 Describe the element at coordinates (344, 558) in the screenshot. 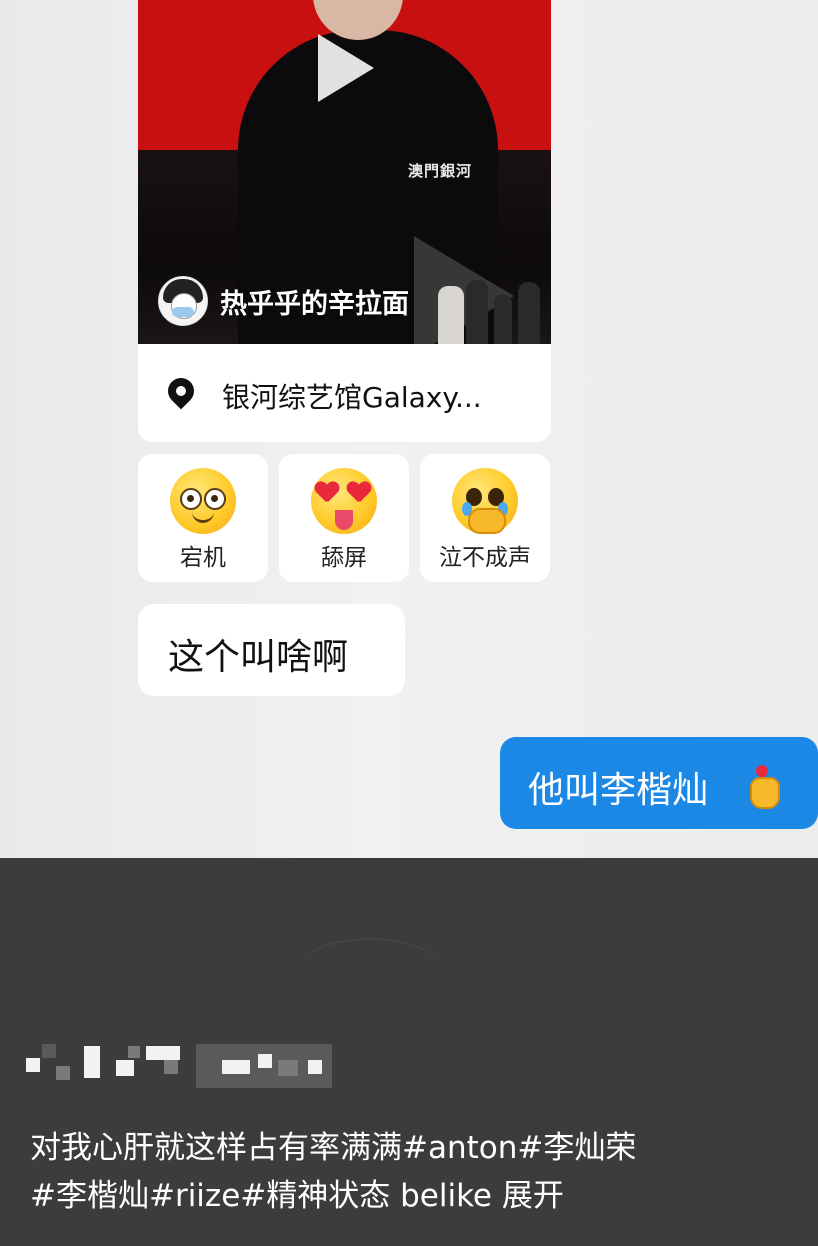

I see `reaction-label: 舔屏` at that location.